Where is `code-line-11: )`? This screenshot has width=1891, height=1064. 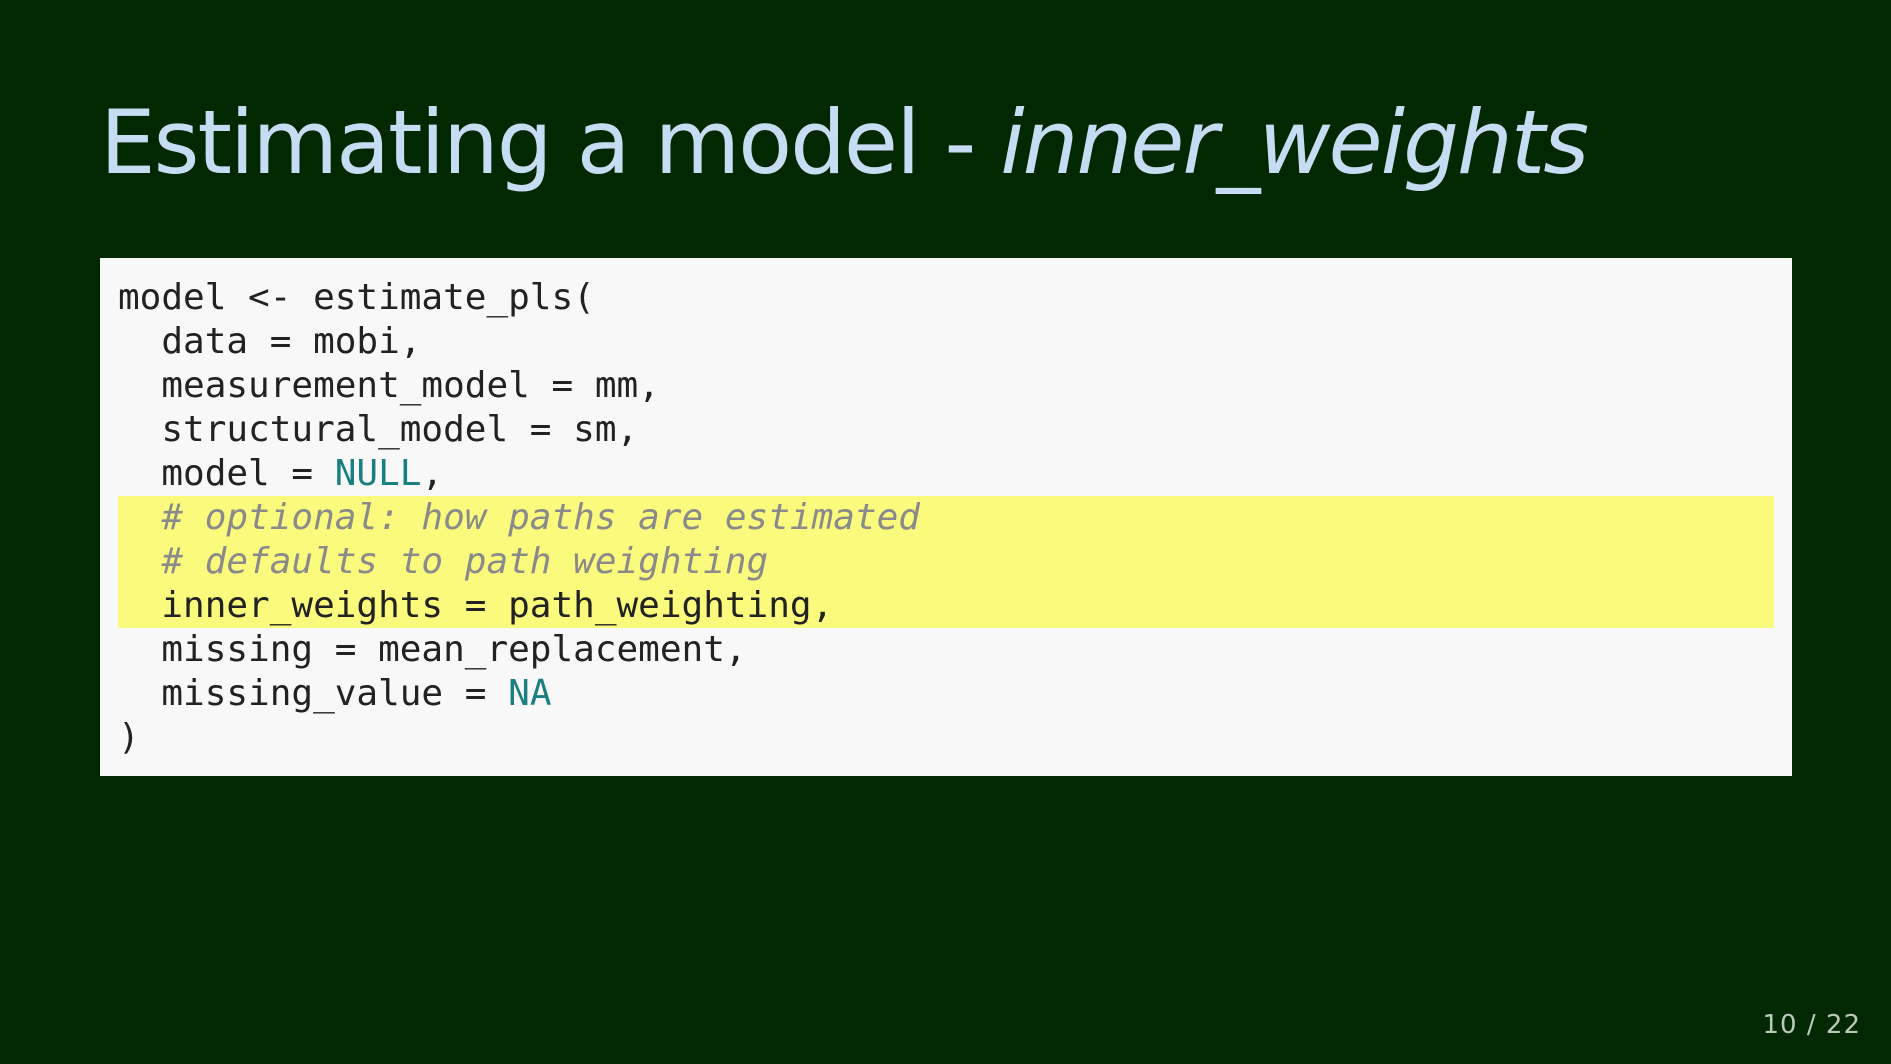
code-line-11: ) is located at coordinates (946, 738).